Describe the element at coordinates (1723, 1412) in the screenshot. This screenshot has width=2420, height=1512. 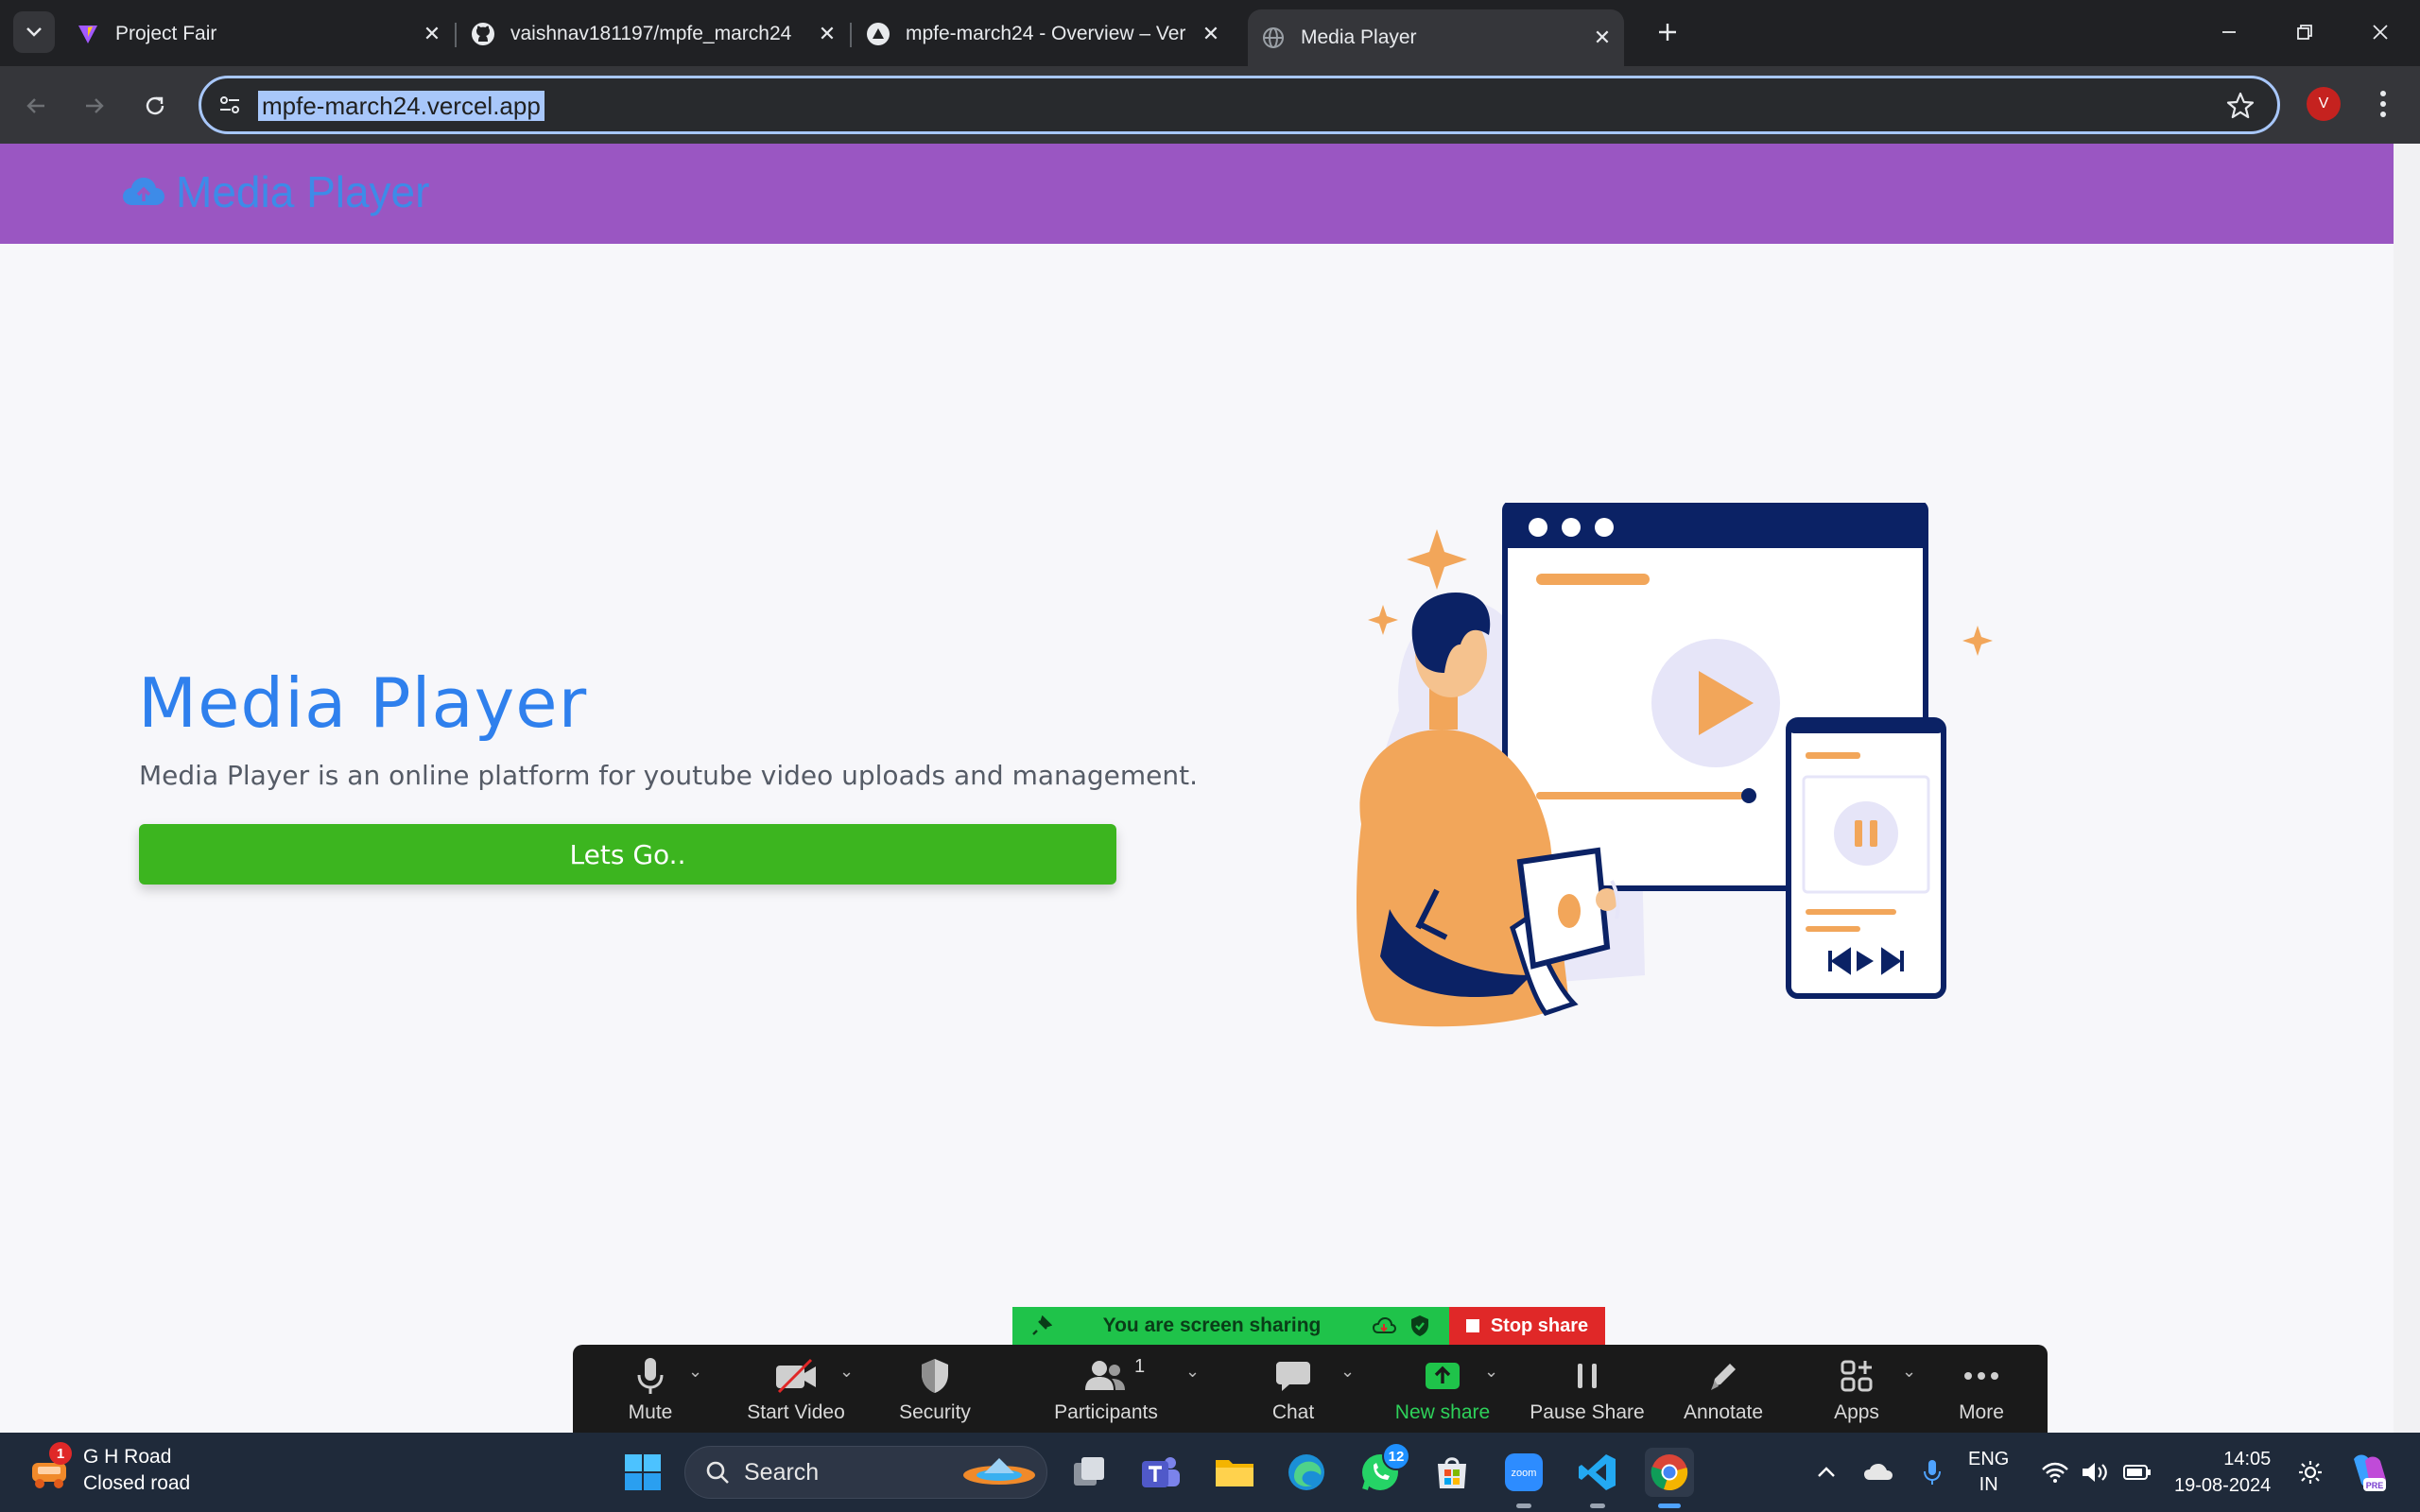
I see `annotate-label: Annotate` at that location.